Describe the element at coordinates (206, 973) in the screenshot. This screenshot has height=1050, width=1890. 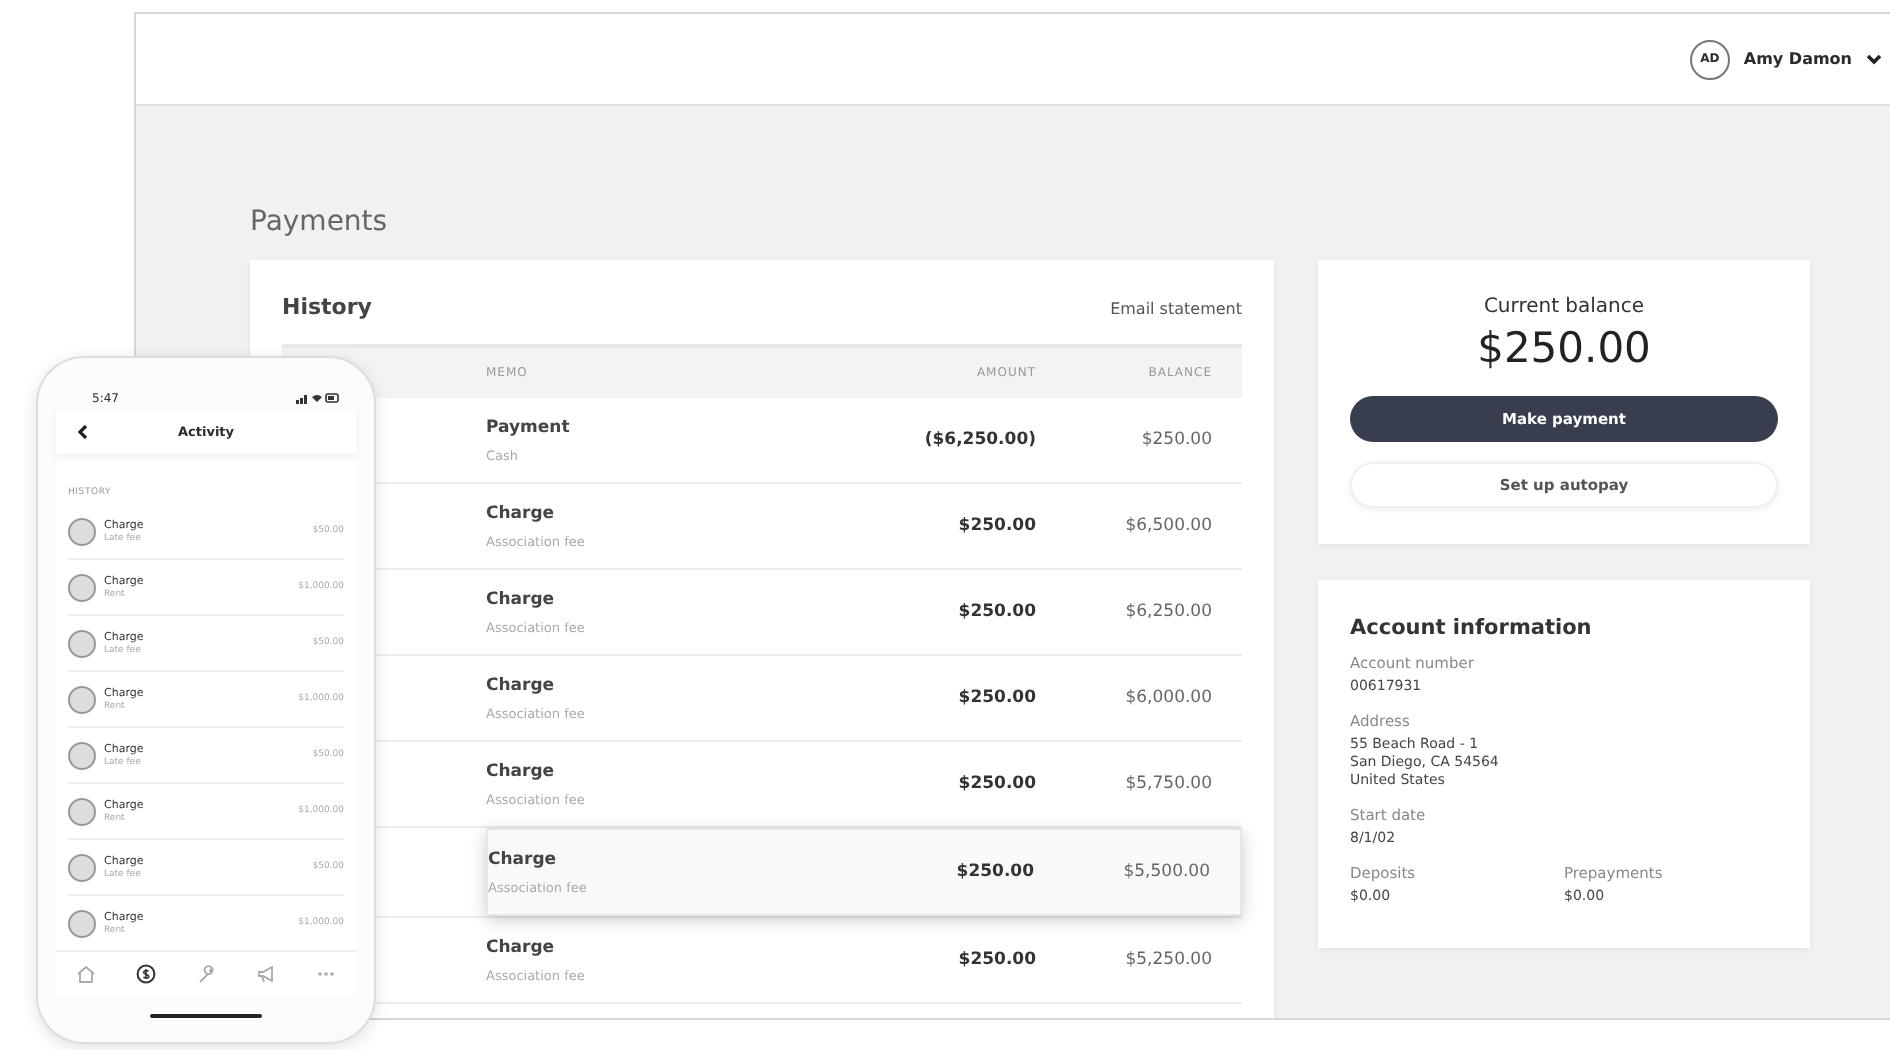
I see `wrench-icon` at that location.